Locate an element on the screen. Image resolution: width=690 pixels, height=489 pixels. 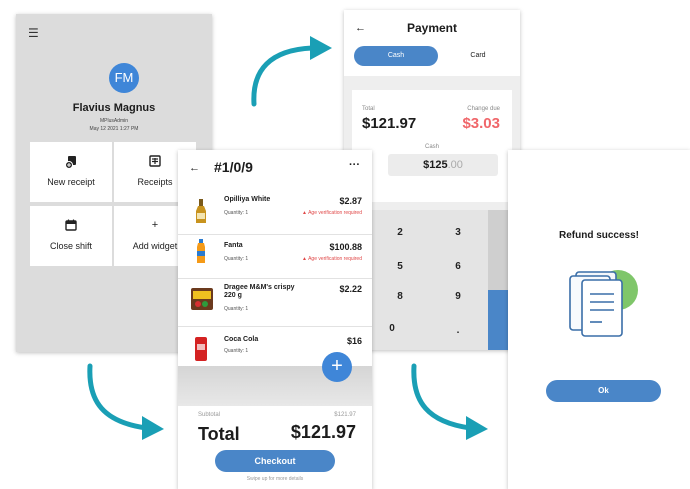
calendar-icon is located at coordinates (71, 226).